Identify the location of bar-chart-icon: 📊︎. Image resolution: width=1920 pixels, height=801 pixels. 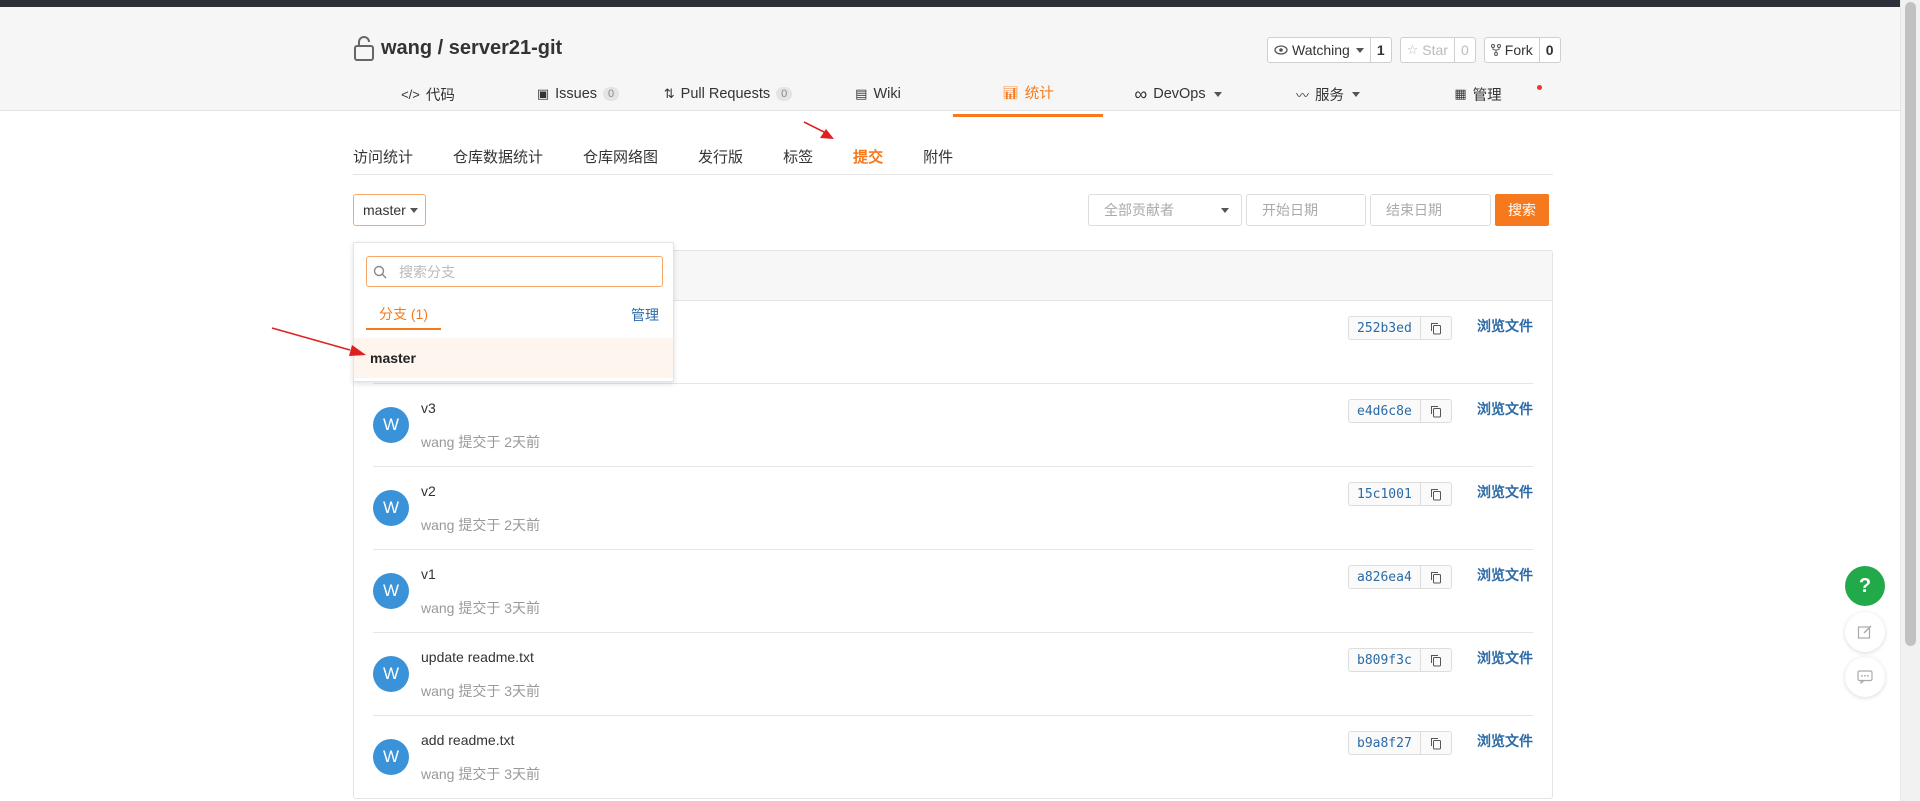
(1010, 92).